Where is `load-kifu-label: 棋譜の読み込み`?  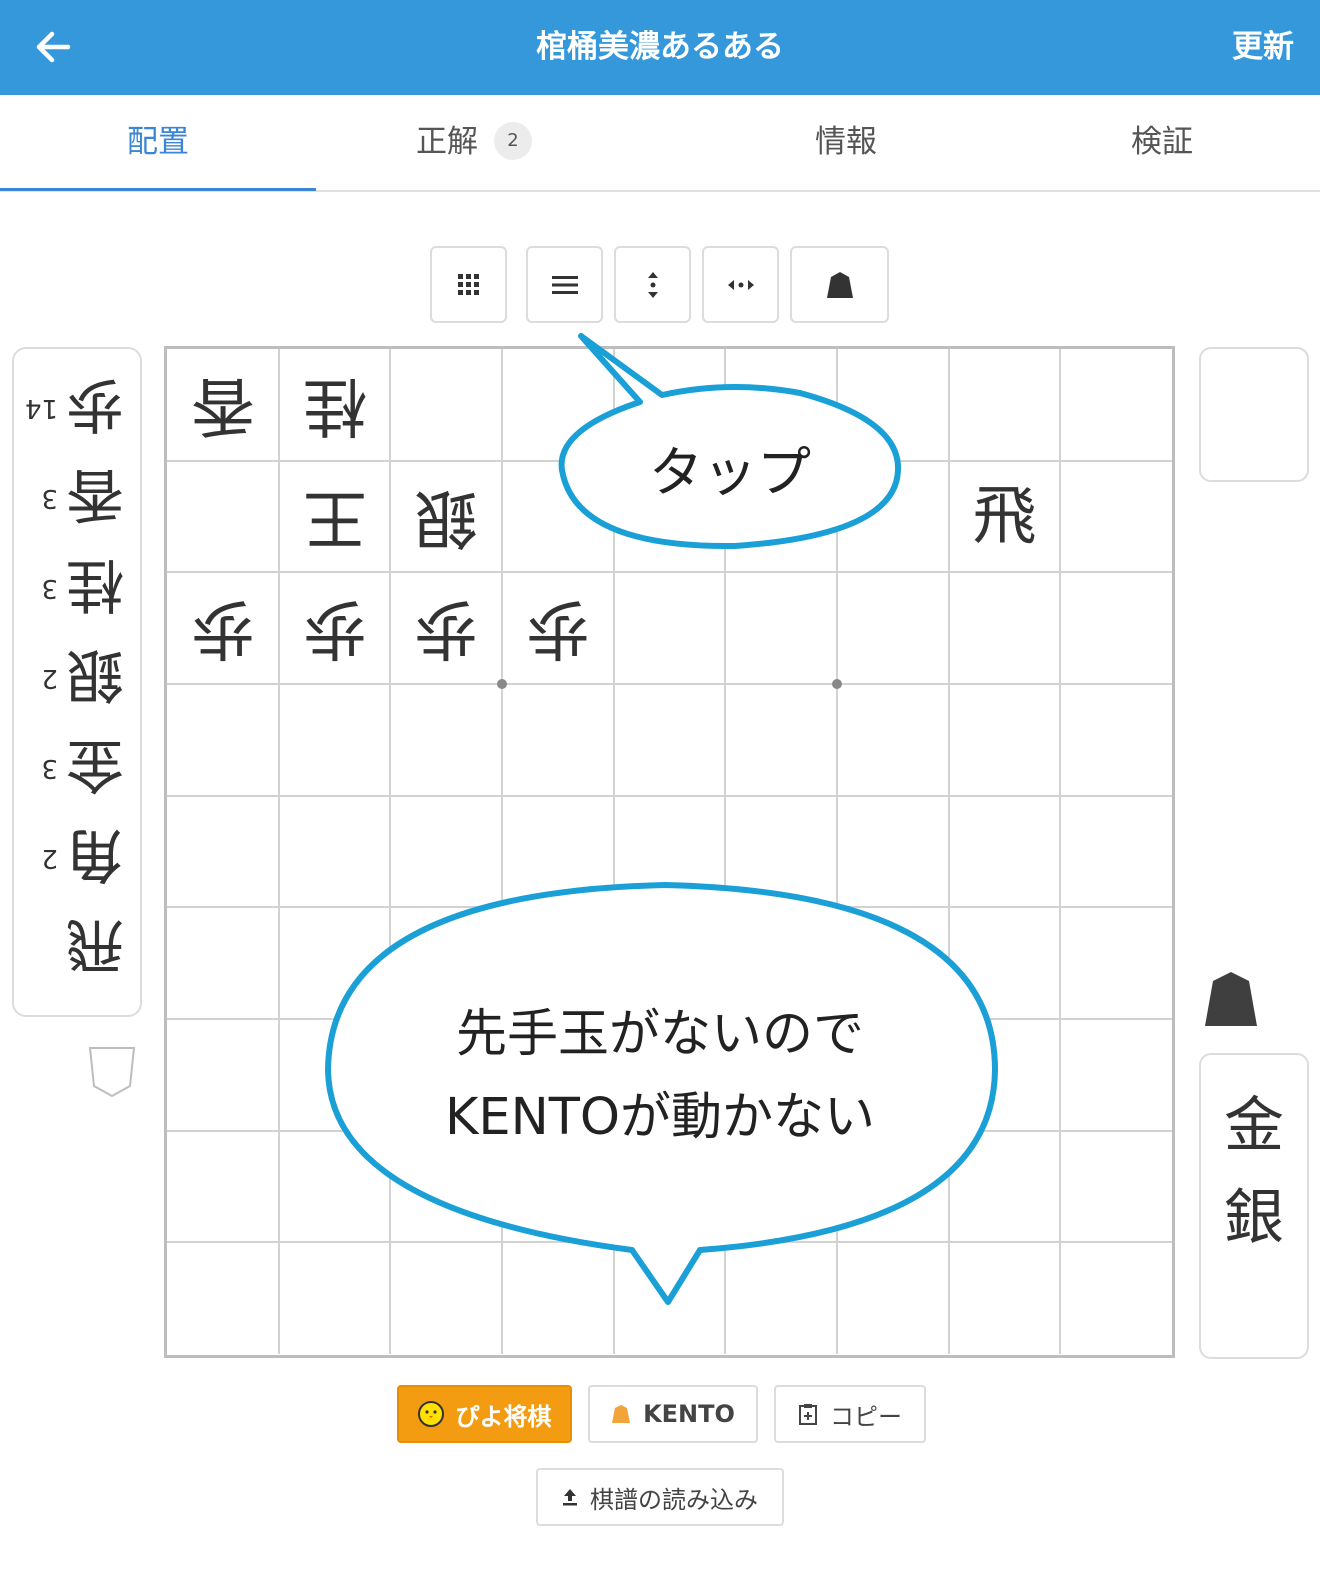 load-kifu-label: 棋譜の読み込み is located at coordinates (674, 1499).